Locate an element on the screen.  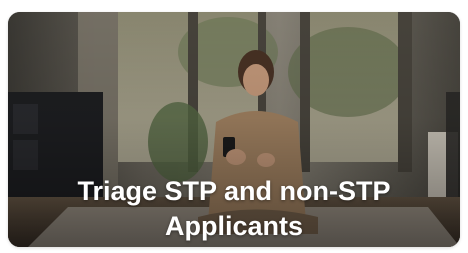
card-title-line-2: Applicants is located at coordinates (234, 226).